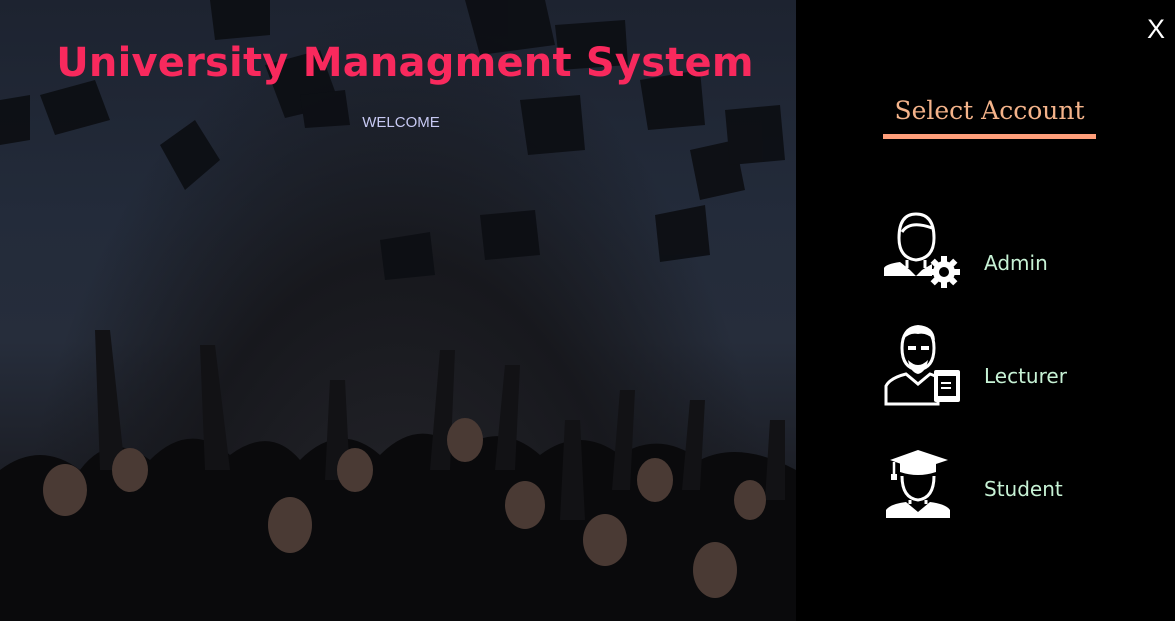  I want to click on lecturer-icon, so click(922, 365).